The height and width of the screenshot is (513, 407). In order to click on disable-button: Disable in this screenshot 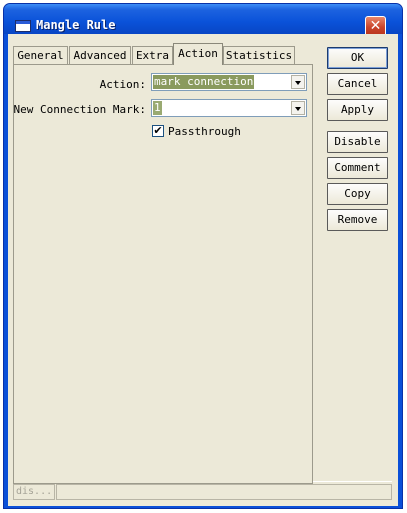, I will do `click(357, 142)`.